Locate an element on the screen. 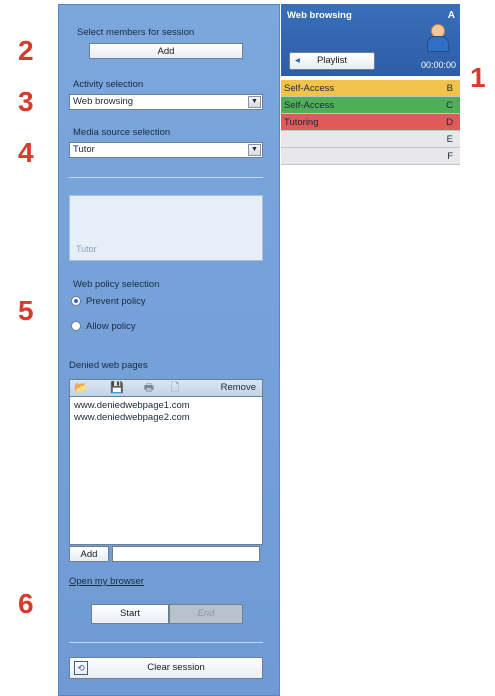 The height and width of the screenshot is (696, 495). callout-5: 5 is located at coordinates (26, 310).